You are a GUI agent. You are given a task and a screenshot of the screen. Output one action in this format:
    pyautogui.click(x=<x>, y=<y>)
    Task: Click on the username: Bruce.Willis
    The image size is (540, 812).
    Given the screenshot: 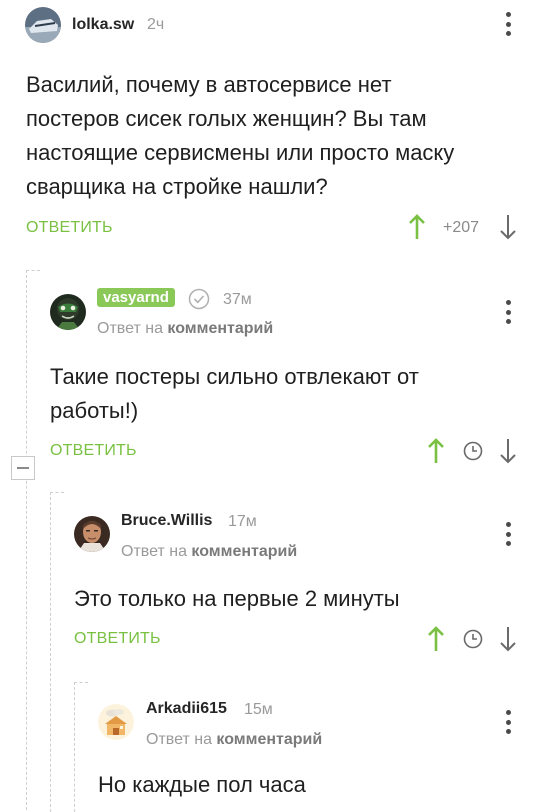 What is the action you would take?
    pyautogui.click(x=166, y=521)
    